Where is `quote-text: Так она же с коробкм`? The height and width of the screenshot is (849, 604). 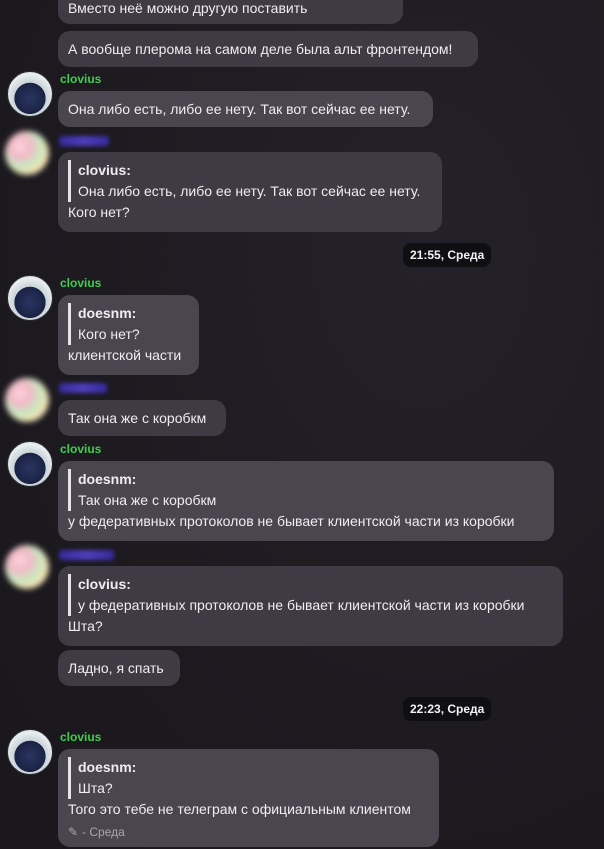
quote-text: Так она же с коробкм is located at coordinates (147, 500).